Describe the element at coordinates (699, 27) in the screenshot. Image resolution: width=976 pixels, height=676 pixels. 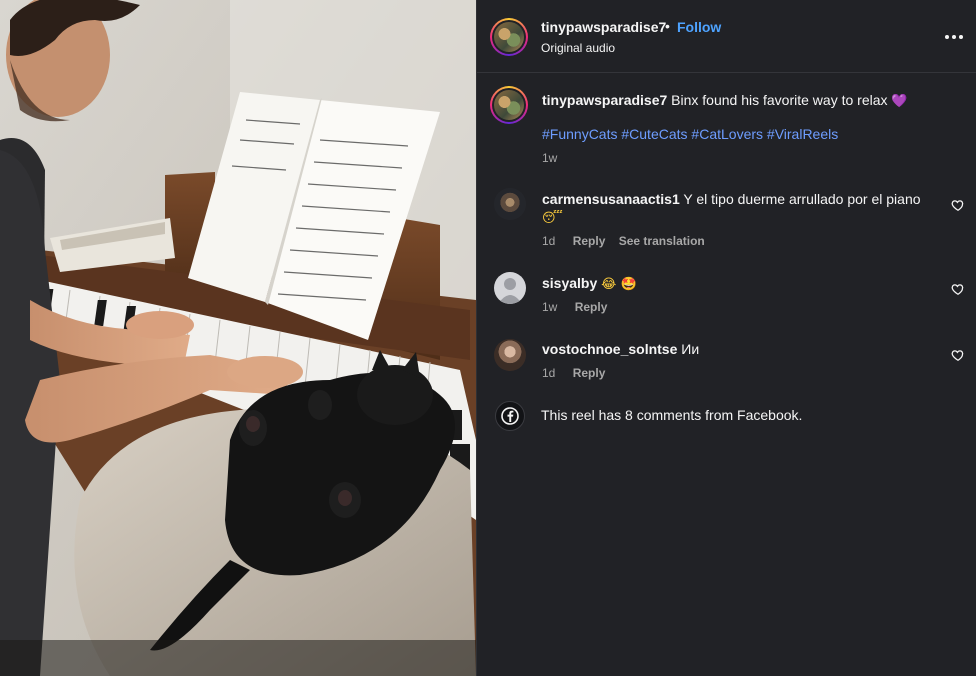
I see `follow-button: Follow` at that location.